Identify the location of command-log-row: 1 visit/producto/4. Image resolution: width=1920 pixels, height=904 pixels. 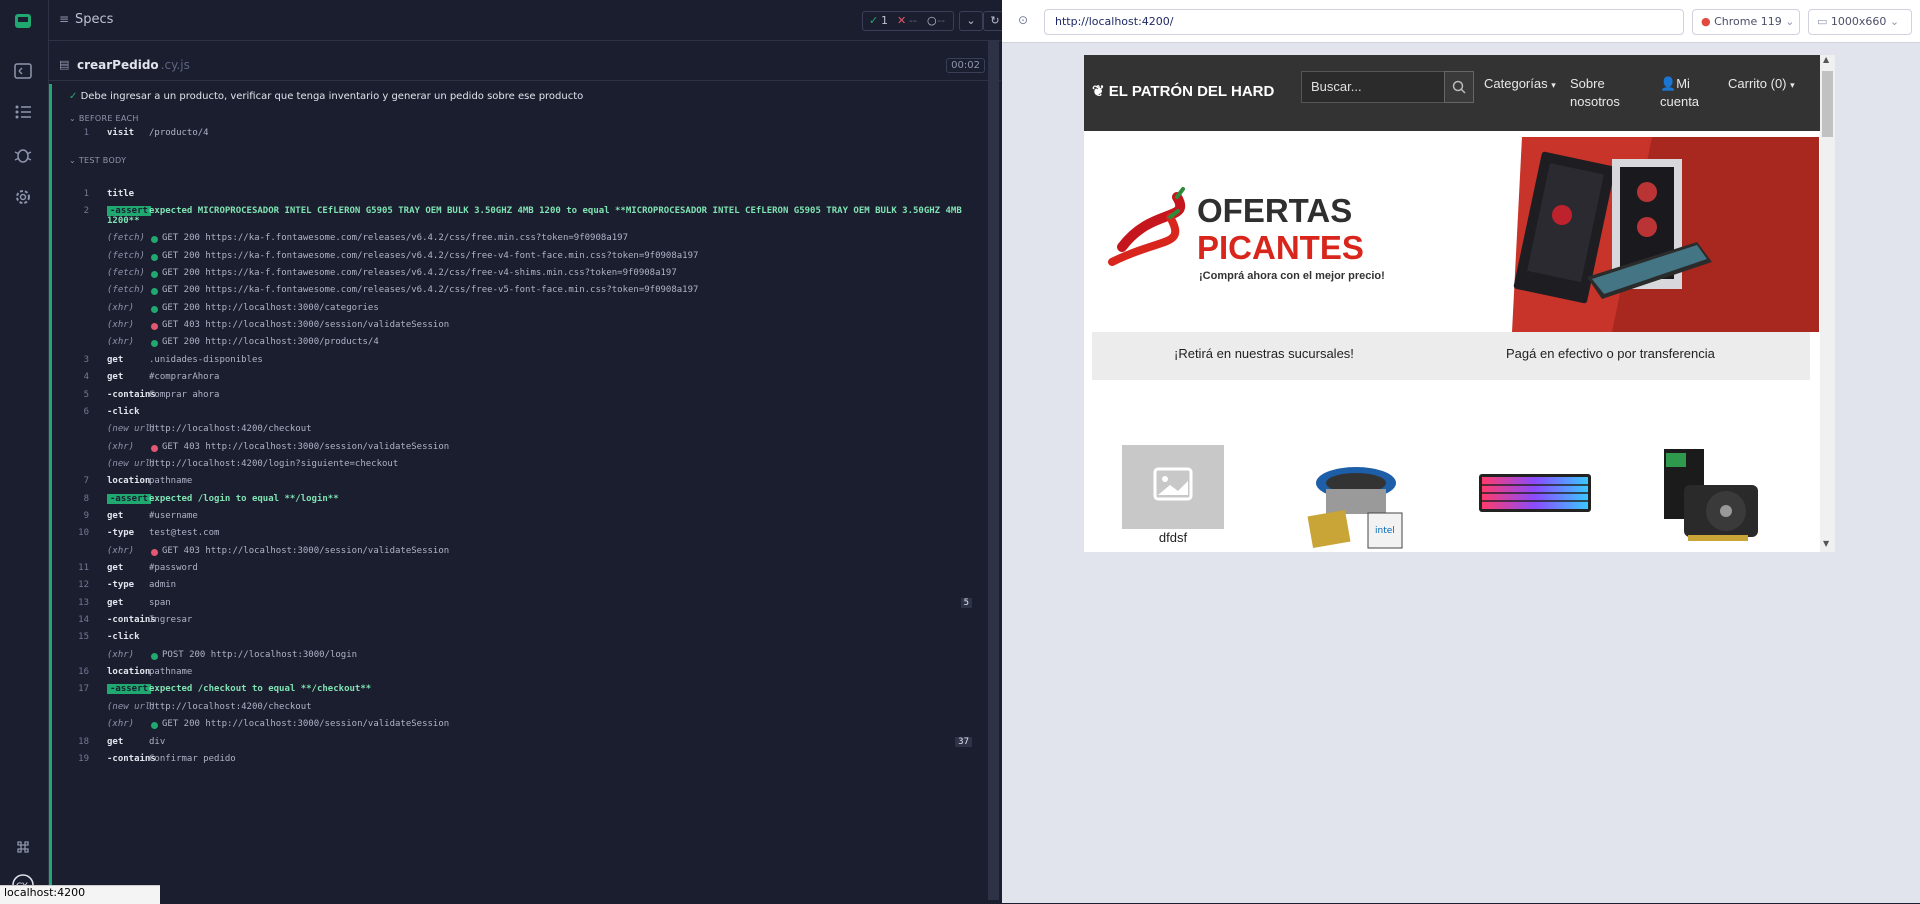
(522, 138).